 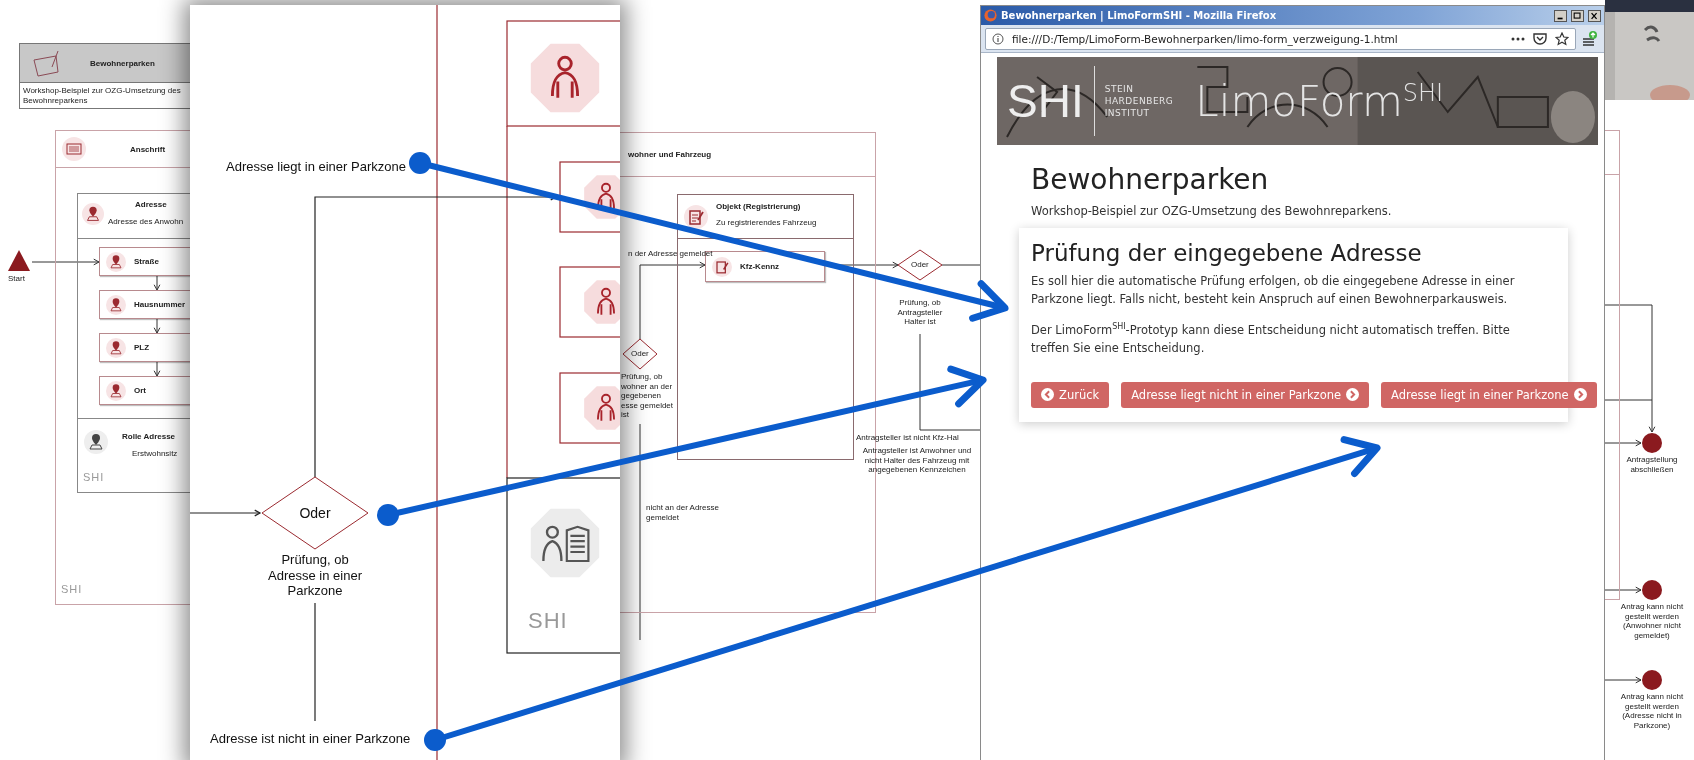 What do you see at coordinates (1070, 394) in the screenshot?
I see `back-button: Zurück` at bounding box center [1070, 394].